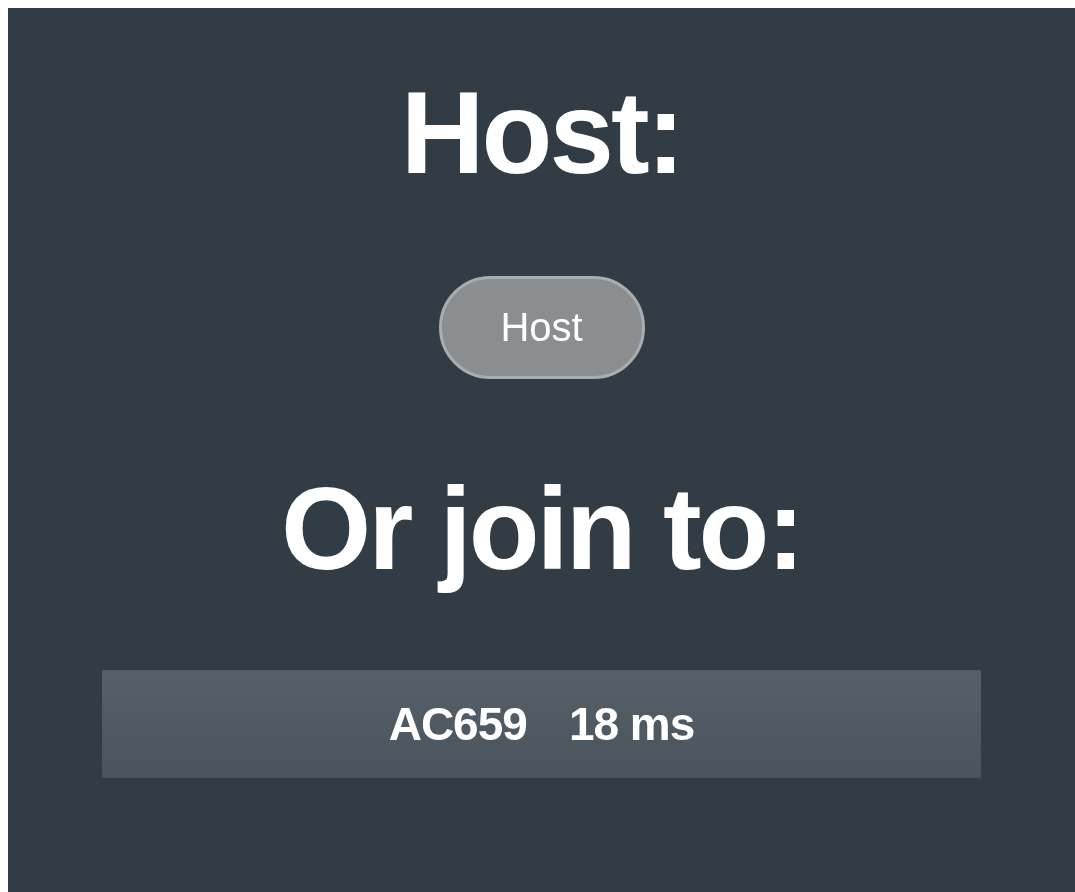  I want to click on server-name: AC659, so click(457, 724).